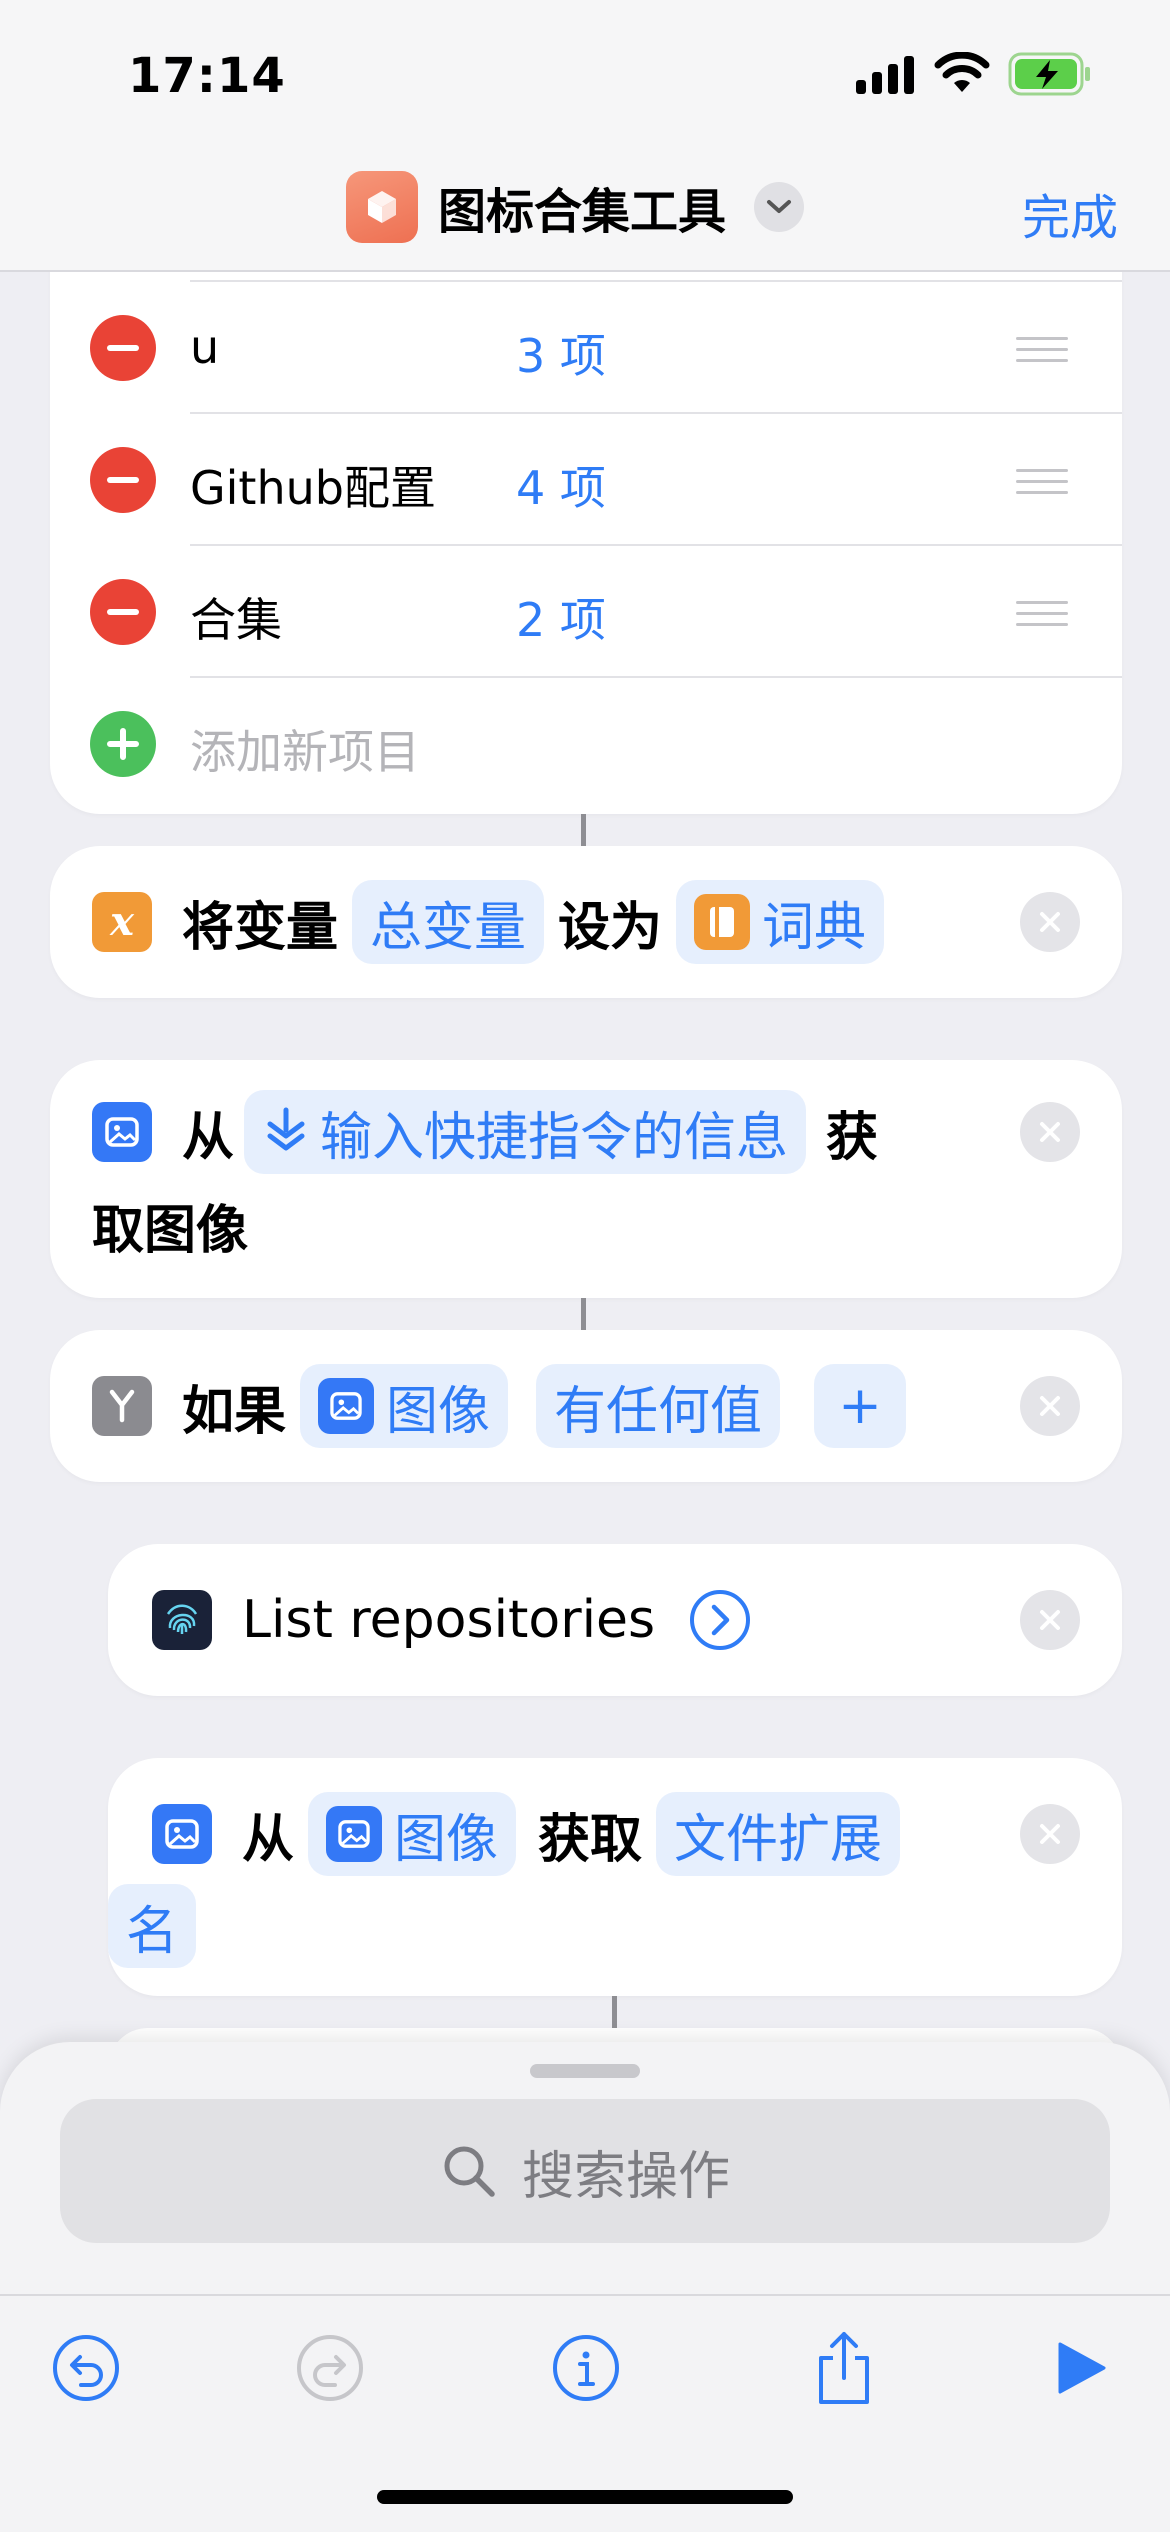 The width and height of the screenshot is (1170, 2532). Describe the element at coordinates (590, 1839) in the screenshot. I see `get-verb: 获取` at that location.